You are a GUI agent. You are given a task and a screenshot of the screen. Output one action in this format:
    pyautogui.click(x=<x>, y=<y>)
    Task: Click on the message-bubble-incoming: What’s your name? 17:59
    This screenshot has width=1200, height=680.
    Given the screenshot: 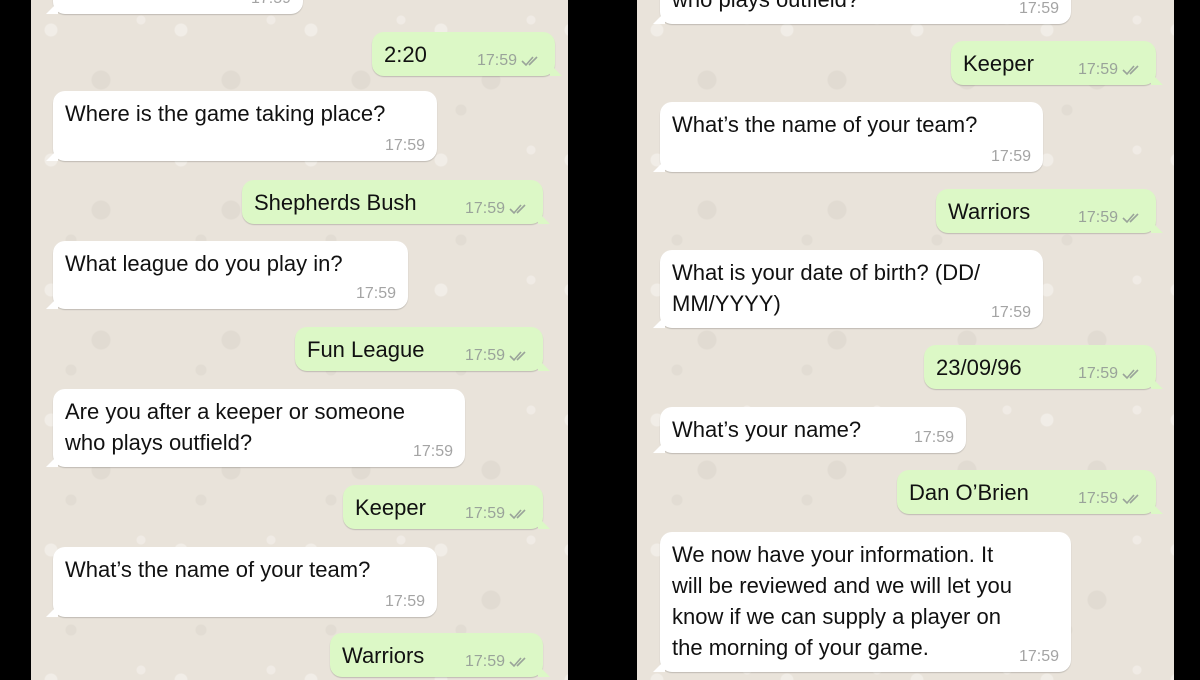 What is the action you would take?
    pyautogui.click(x=809, y=430)
    